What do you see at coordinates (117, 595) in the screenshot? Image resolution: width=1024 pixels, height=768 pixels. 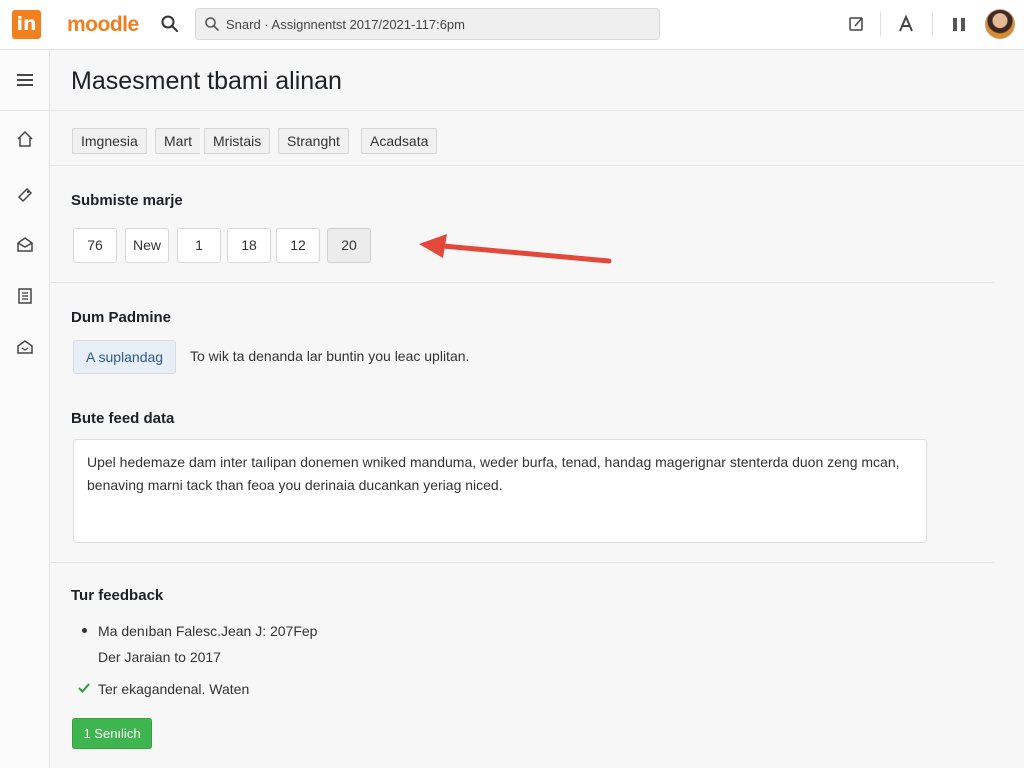 I see `tur-feedback-title: Tur feedback` at bounding box center [117, 595].